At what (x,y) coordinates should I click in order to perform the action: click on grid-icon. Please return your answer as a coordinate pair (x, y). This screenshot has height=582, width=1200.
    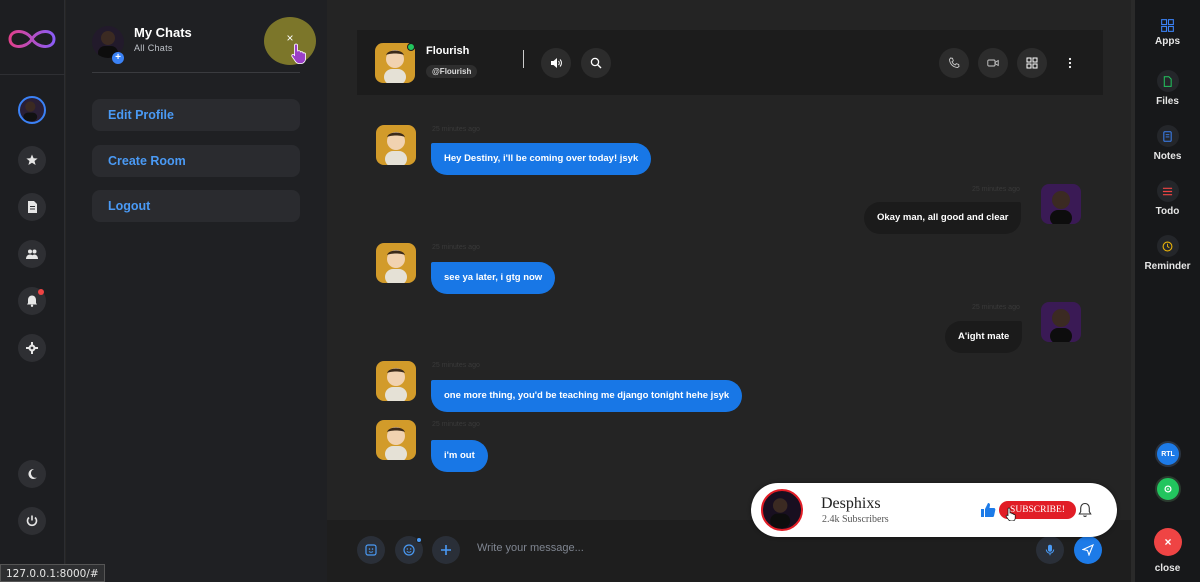
    Looking at the image, I should click on (1168, 25).